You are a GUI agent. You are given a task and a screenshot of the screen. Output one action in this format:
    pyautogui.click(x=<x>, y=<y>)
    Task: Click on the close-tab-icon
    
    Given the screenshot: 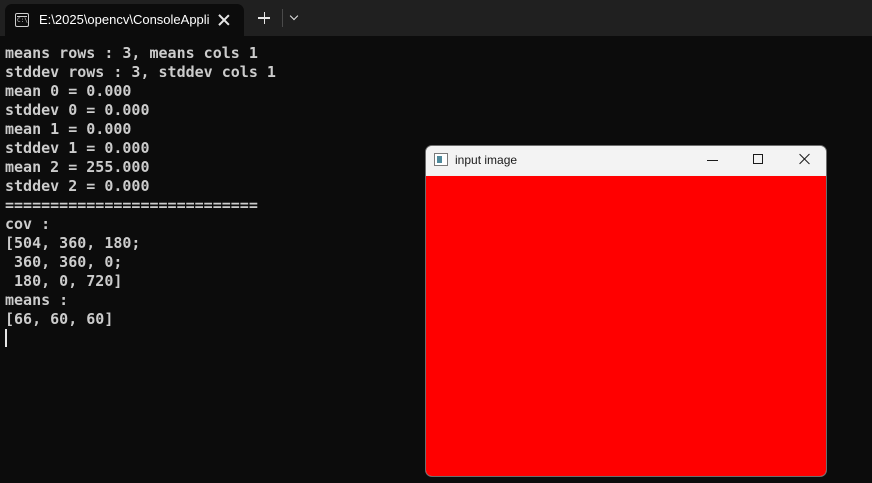 What is the action you would take?
    pyautogui.click(x=224, y=20)
    